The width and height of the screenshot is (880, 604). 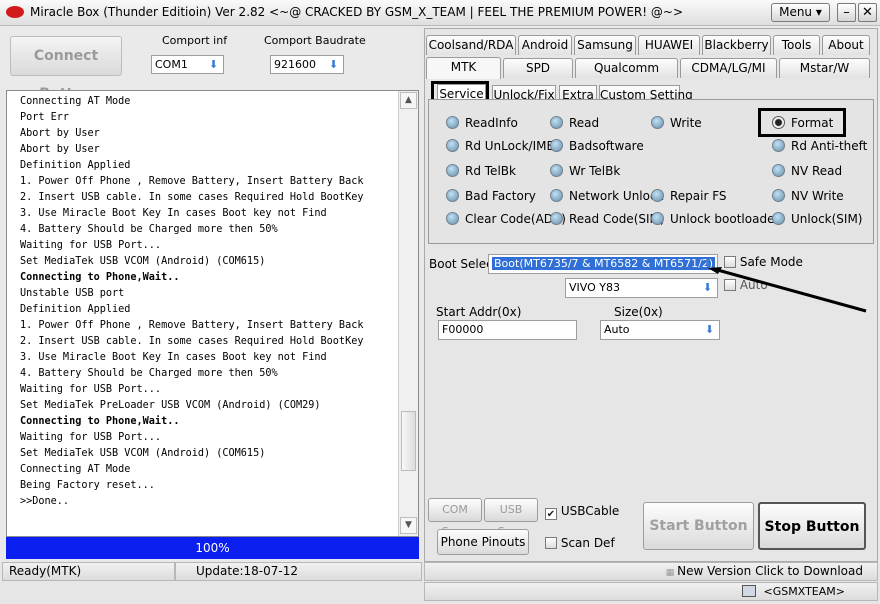 I want to click on checkbox-icon, so click(x=551, y=543).